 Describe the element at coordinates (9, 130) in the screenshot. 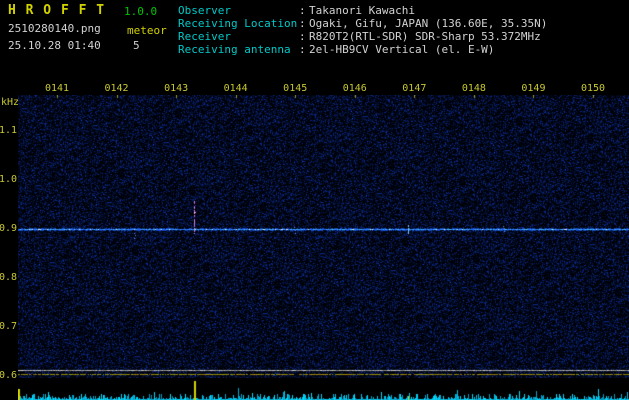

I see `freq-tick-label: 1.1` at that location.